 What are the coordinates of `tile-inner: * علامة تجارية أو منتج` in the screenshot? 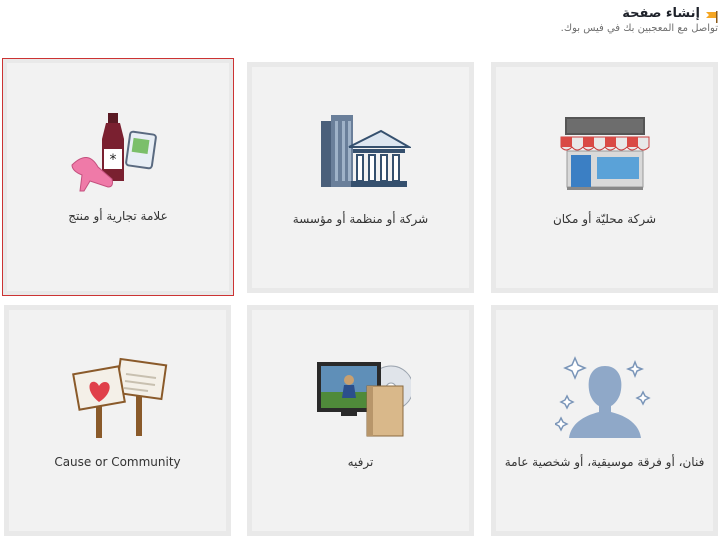 It's located at (118, 177).